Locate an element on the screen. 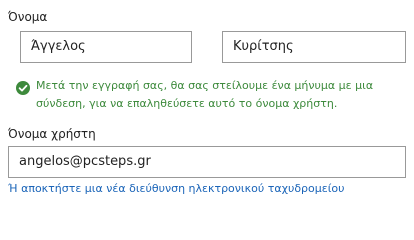 Image resolution: width=414 pixels, height=240 pixels. check-circle-icon is located at coordinates (23, 88).